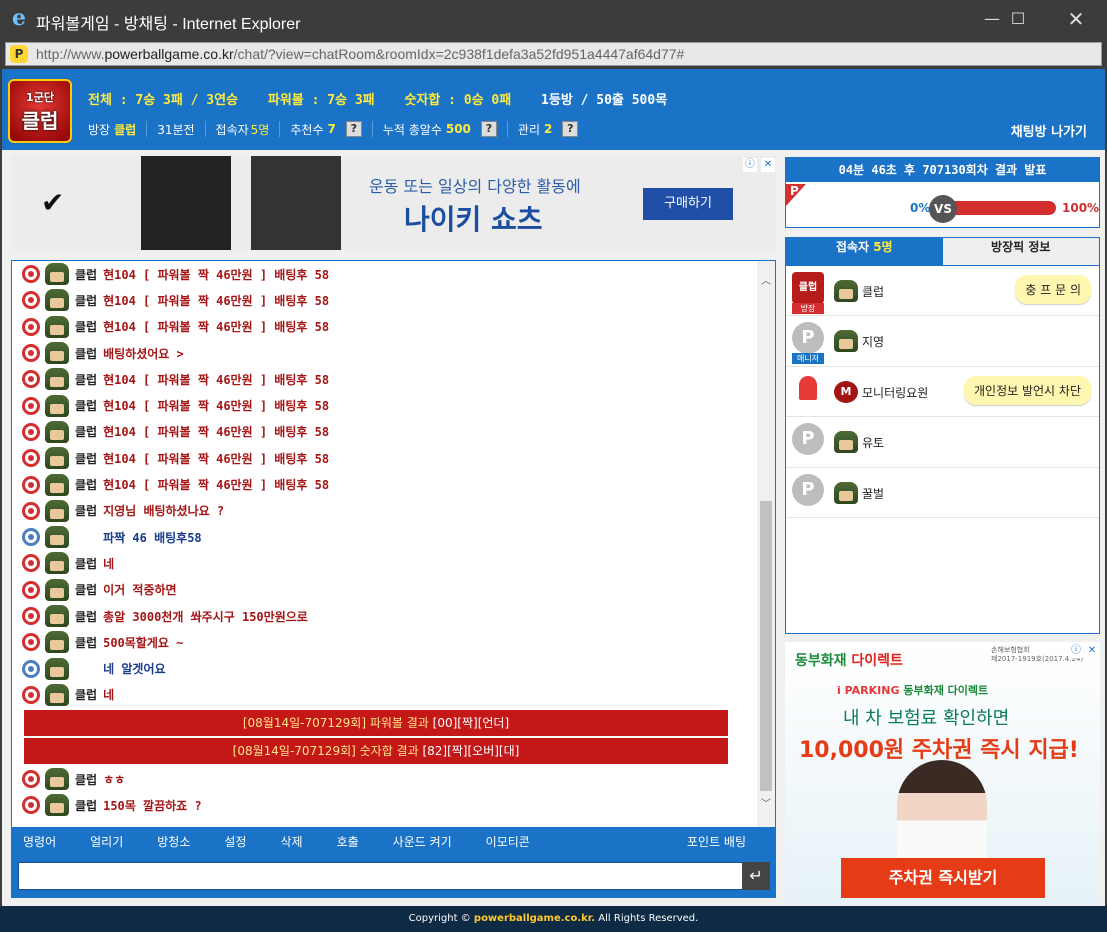  What do you see at coordinates (864, 252) in the screenshot?
I see `tab-users: 접속자 5명` at bounding box center [864, 252].